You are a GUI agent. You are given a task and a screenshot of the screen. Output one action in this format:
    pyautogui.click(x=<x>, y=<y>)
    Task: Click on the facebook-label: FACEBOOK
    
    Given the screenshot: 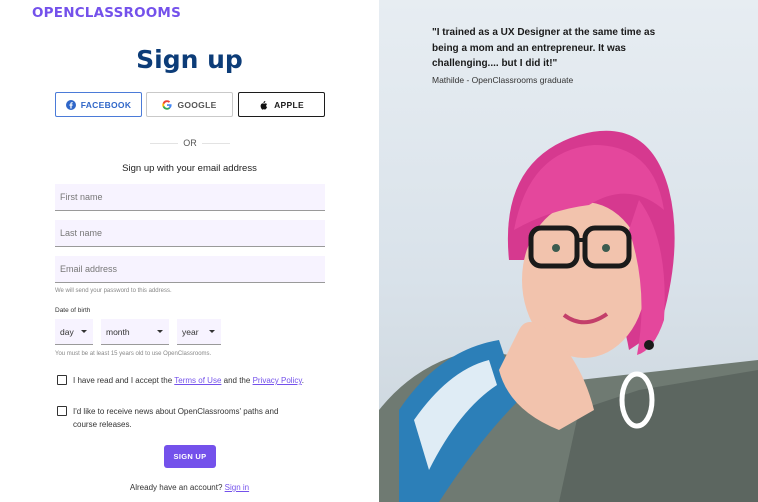 What is the action you would take?
    pyautogui.click(x=106, y=104)
    